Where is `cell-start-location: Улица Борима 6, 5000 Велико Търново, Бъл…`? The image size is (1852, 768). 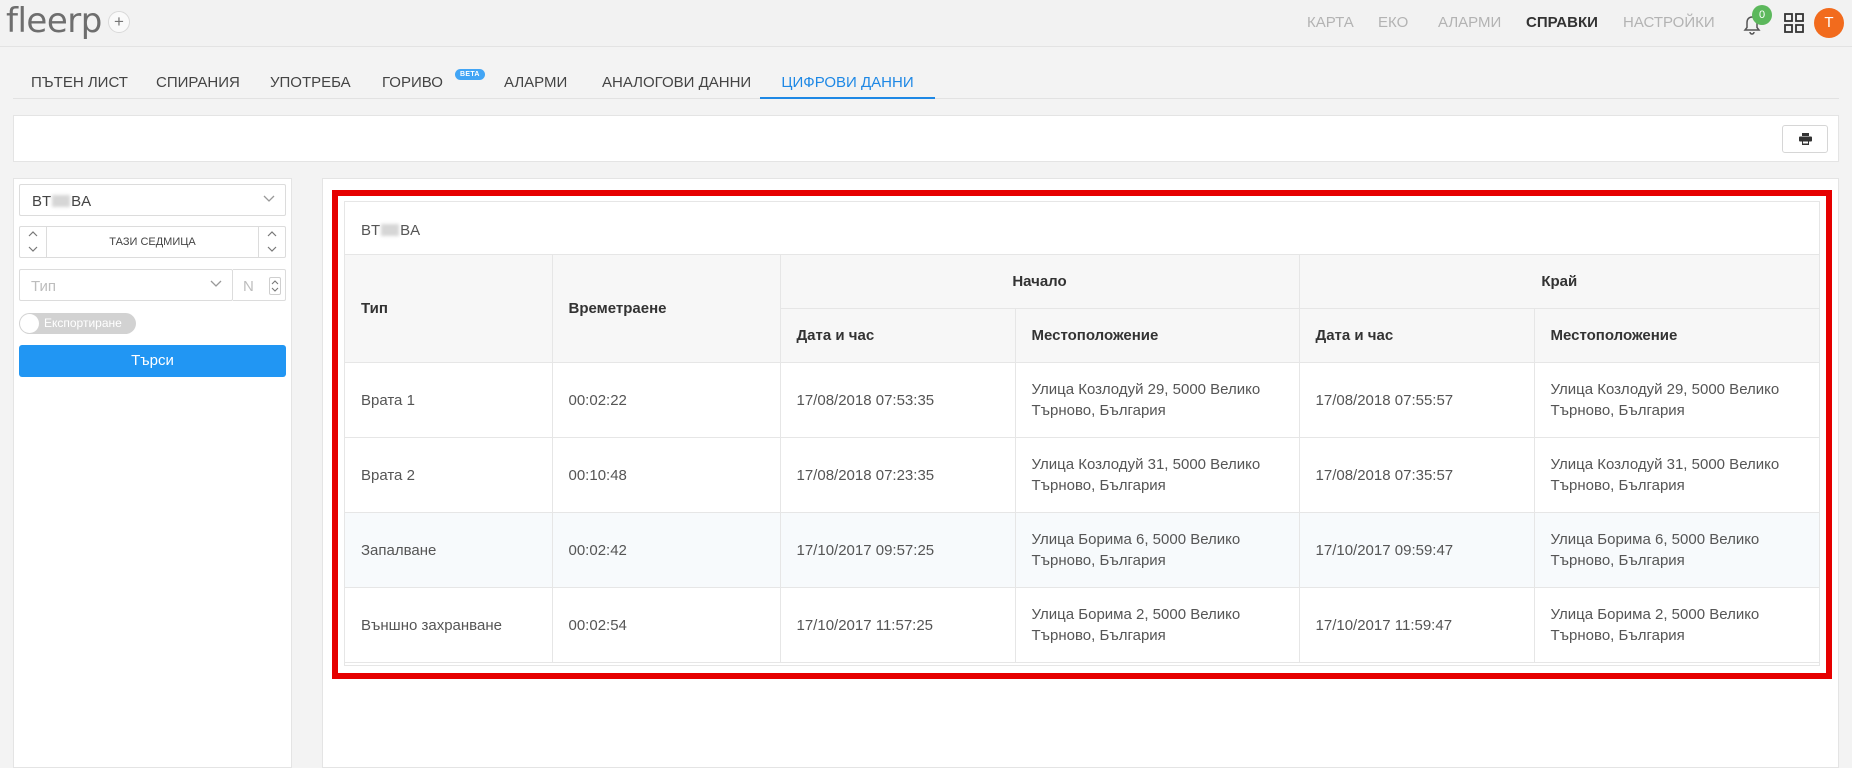 cell-start-location: Улица Борима 6, 5000 Велико Търново, Бъл… is located at coordinates (1157, 550).